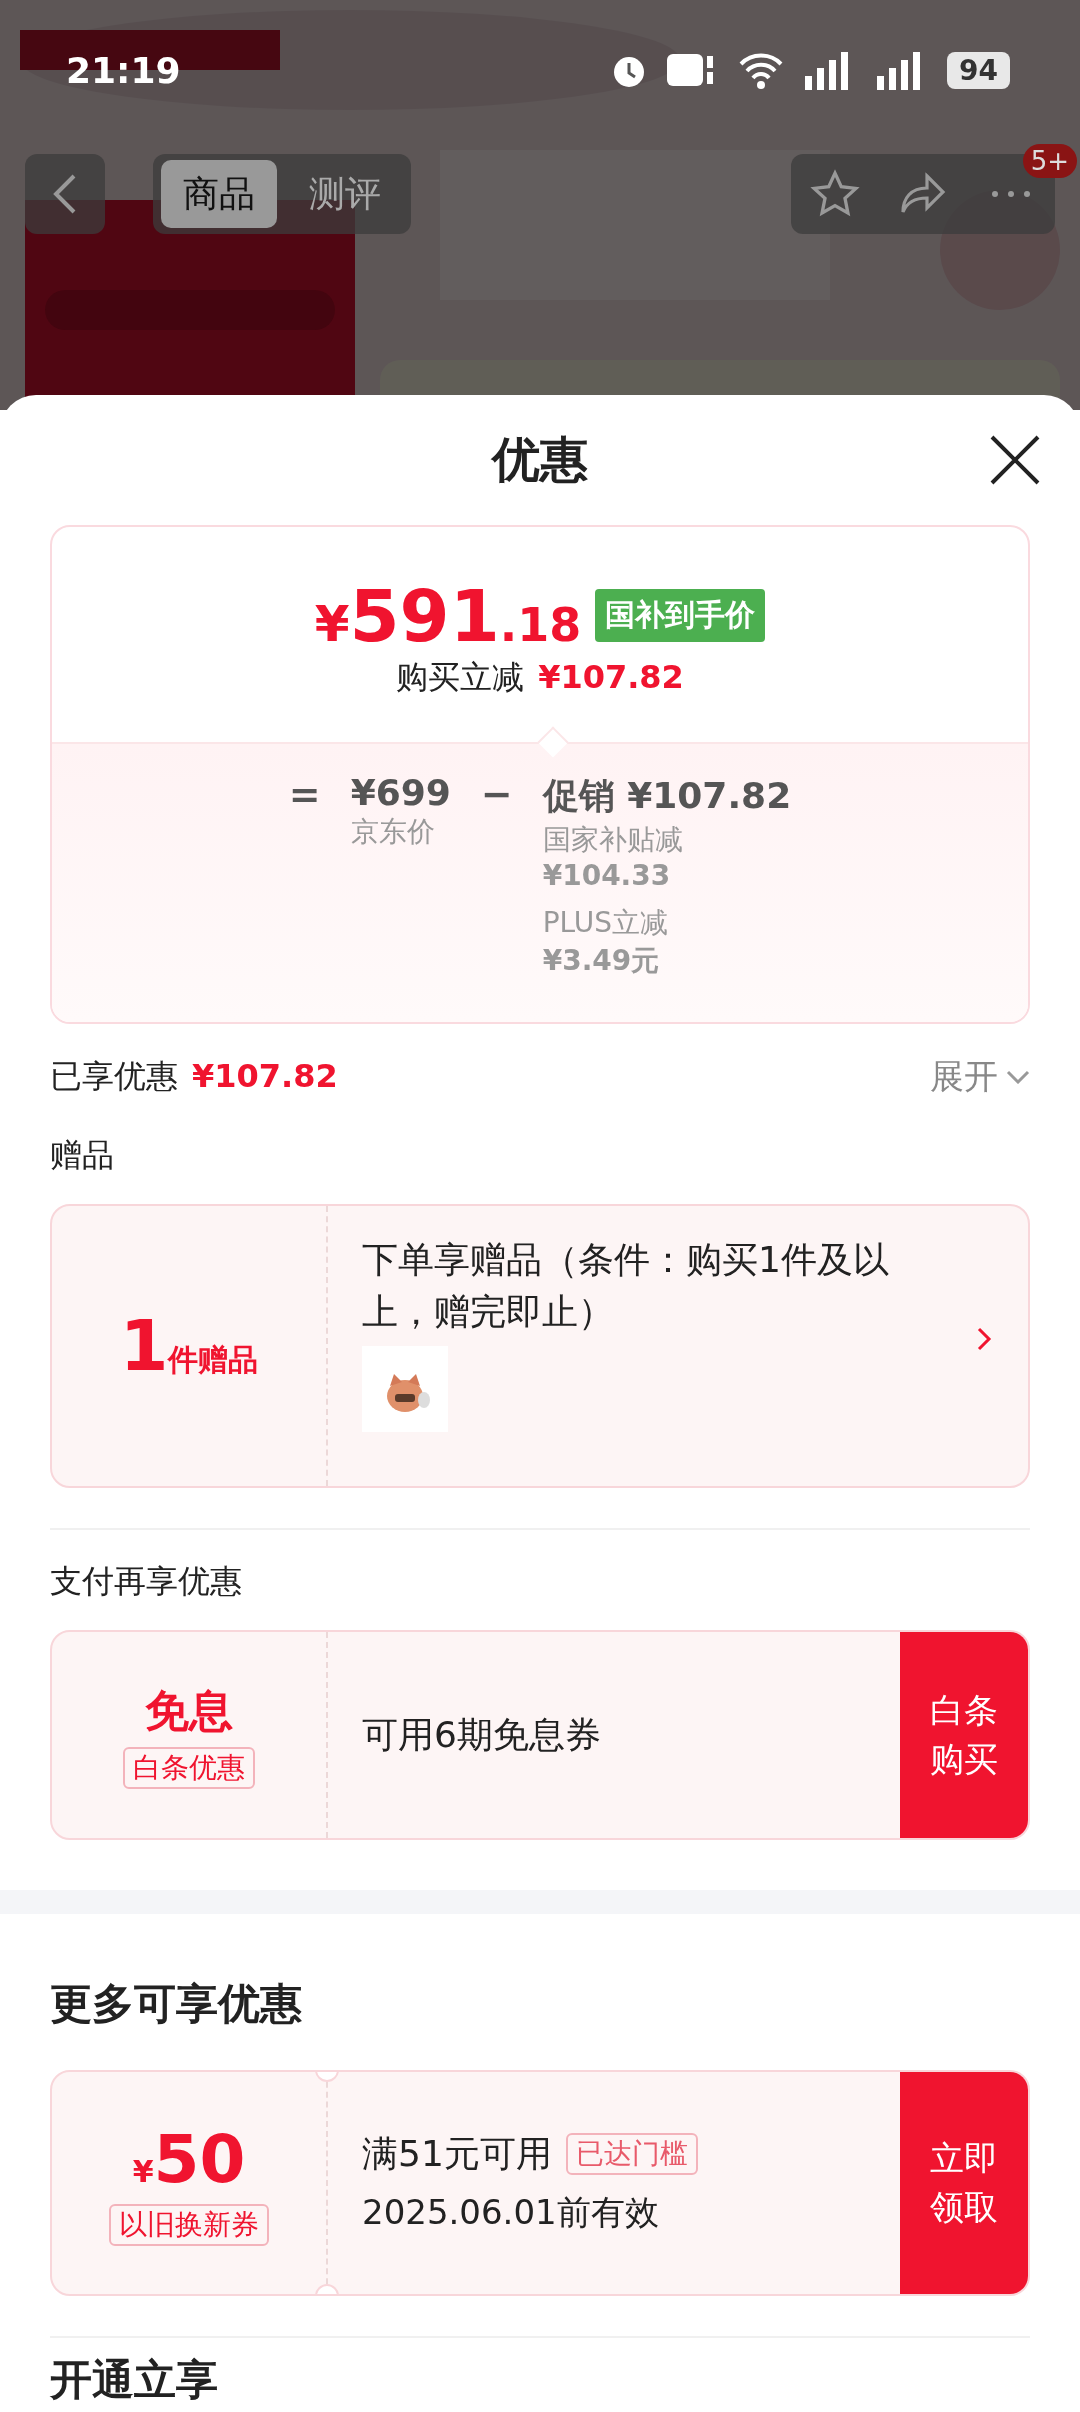 The image size is (1080, 2412). What do you see at coordinates (978, 70) in the screenshot?
I see `battery-level: 94` at bounding box center [978, 70].